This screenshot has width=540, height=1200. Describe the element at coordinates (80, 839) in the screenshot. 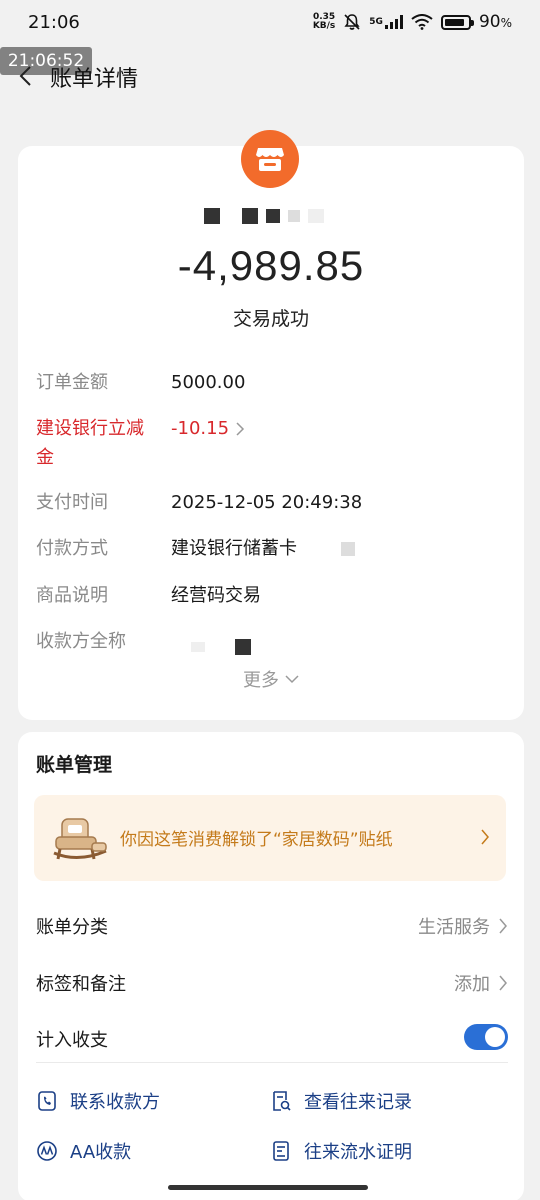

I see `armchair-sticker-icon` at that location.